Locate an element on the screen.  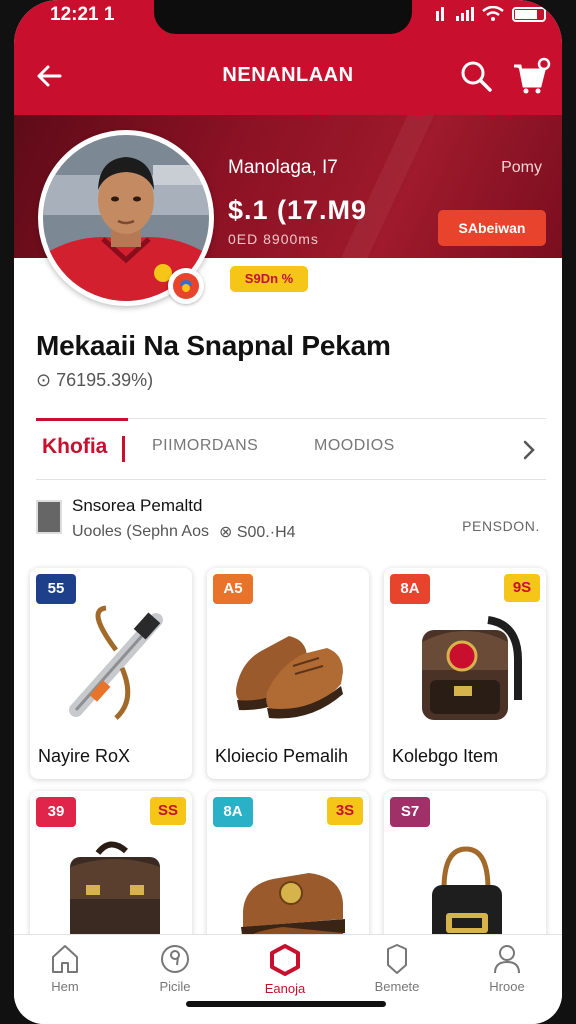
nav-home-label: Hem is located at coordinates (65, 986).